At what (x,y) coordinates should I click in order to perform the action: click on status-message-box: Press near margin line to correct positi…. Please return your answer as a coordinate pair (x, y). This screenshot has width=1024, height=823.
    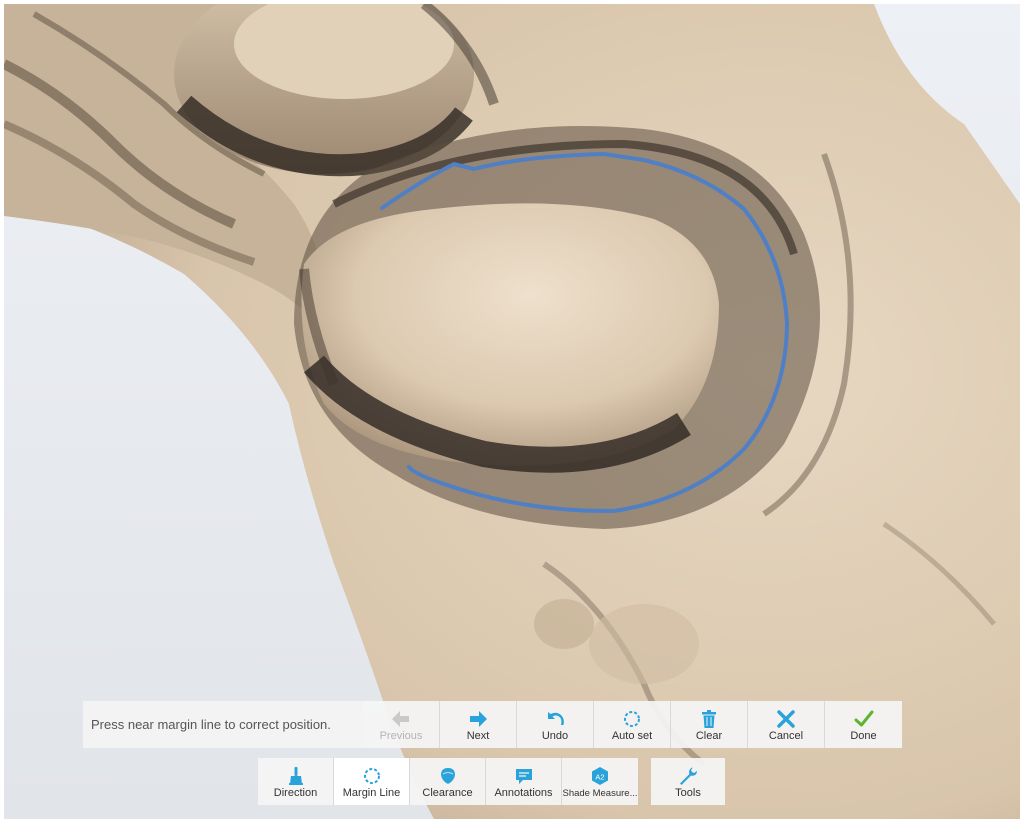
    Looking at the image, I should click on (223, 724).